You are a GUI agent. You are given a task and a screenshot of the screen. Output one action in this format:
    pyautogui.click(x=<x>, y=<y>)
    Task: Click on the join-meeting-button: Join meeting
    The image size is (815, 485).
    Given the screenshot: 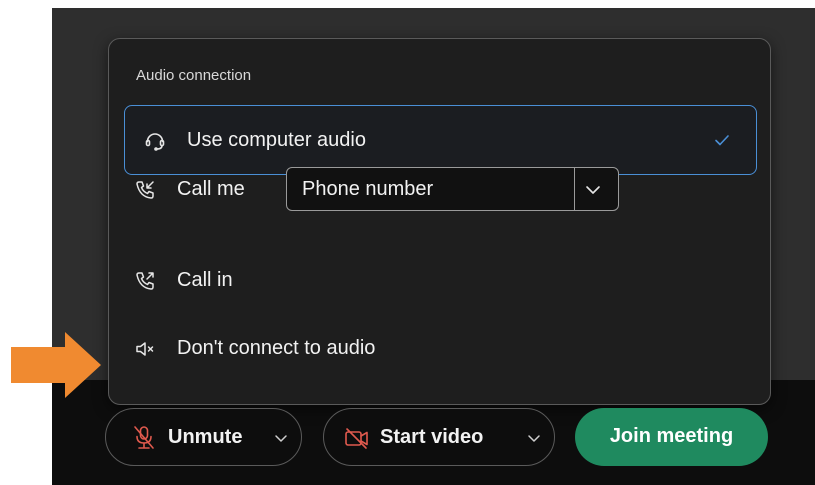 What is the action you would take?
    pyautogui.click(x=671, y=437)
    